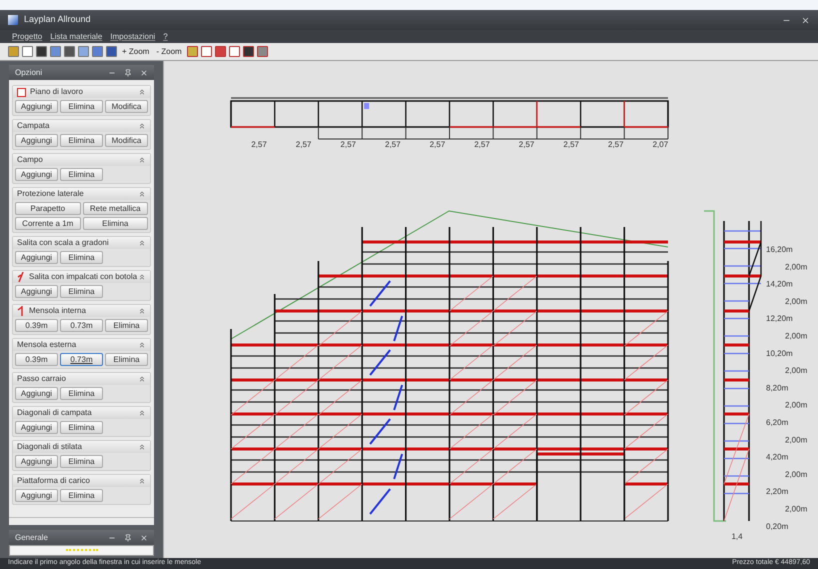  I want to click on group-header: Diagonali di stilata, so click(81, 447).